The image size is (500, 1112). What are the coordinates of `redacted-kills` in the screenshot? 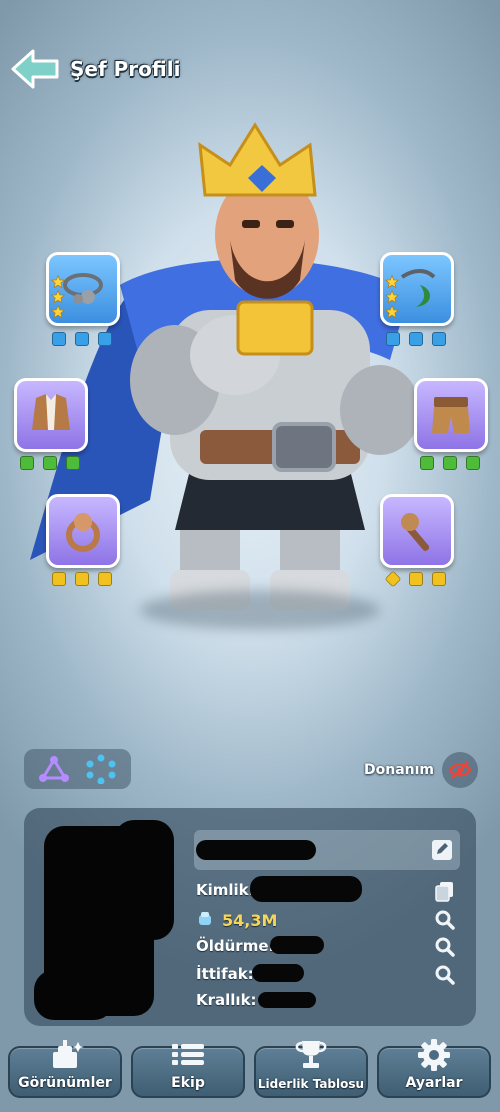 It's located at (297, 945).